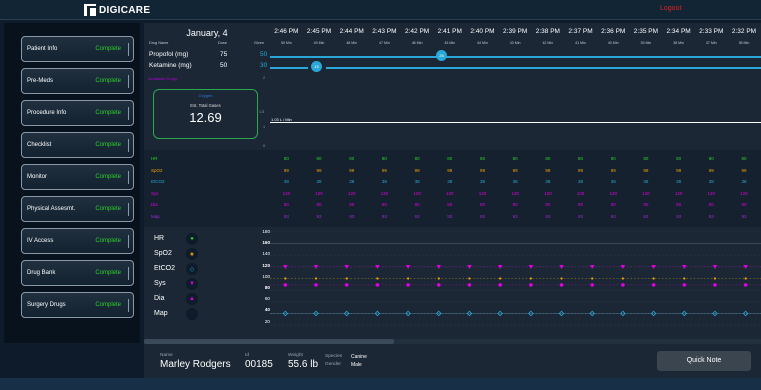 This screenshot has height=390, width=761. Describe the element at coordinates (262, 112) in the screenshot. I see `flow-axis-tick: 1.5` at that location.